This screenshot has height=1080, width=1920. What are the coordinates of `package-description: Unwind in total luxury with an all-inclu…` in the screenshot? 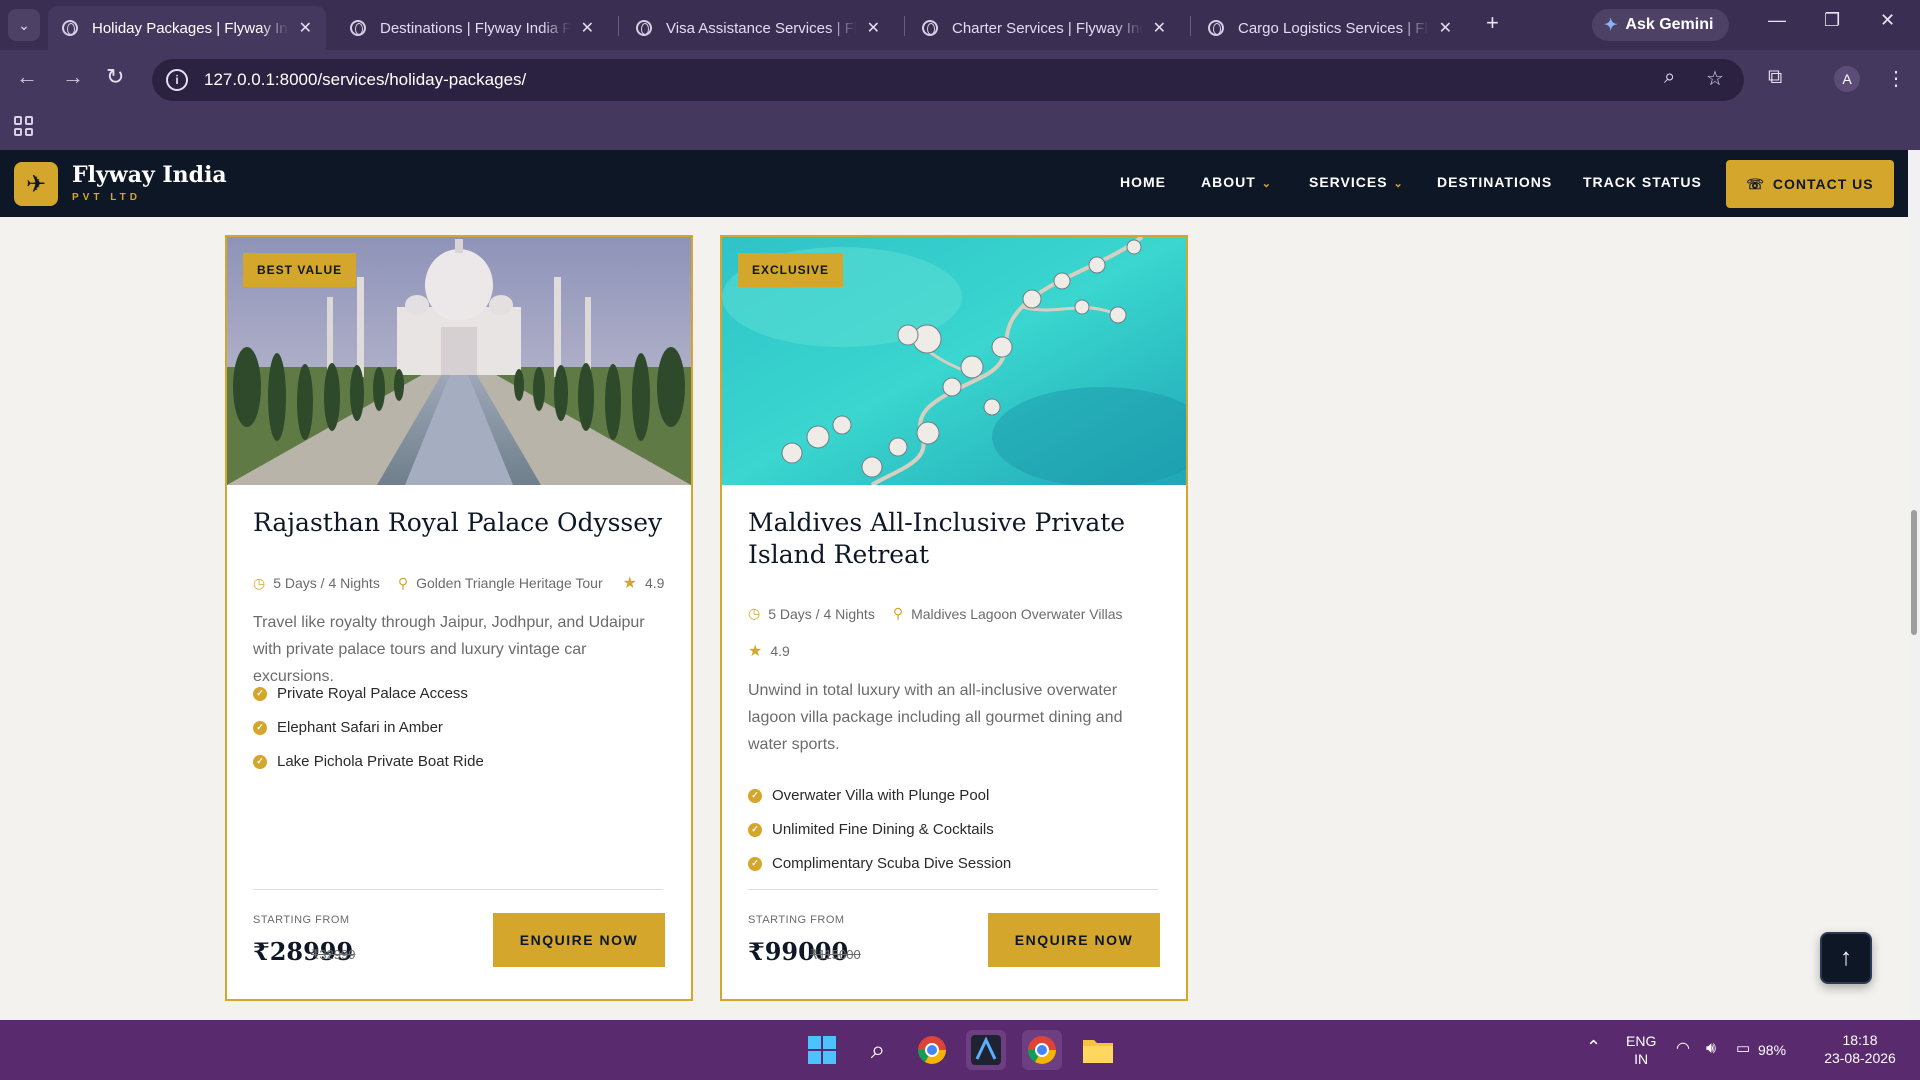 It's located at (935, 717).